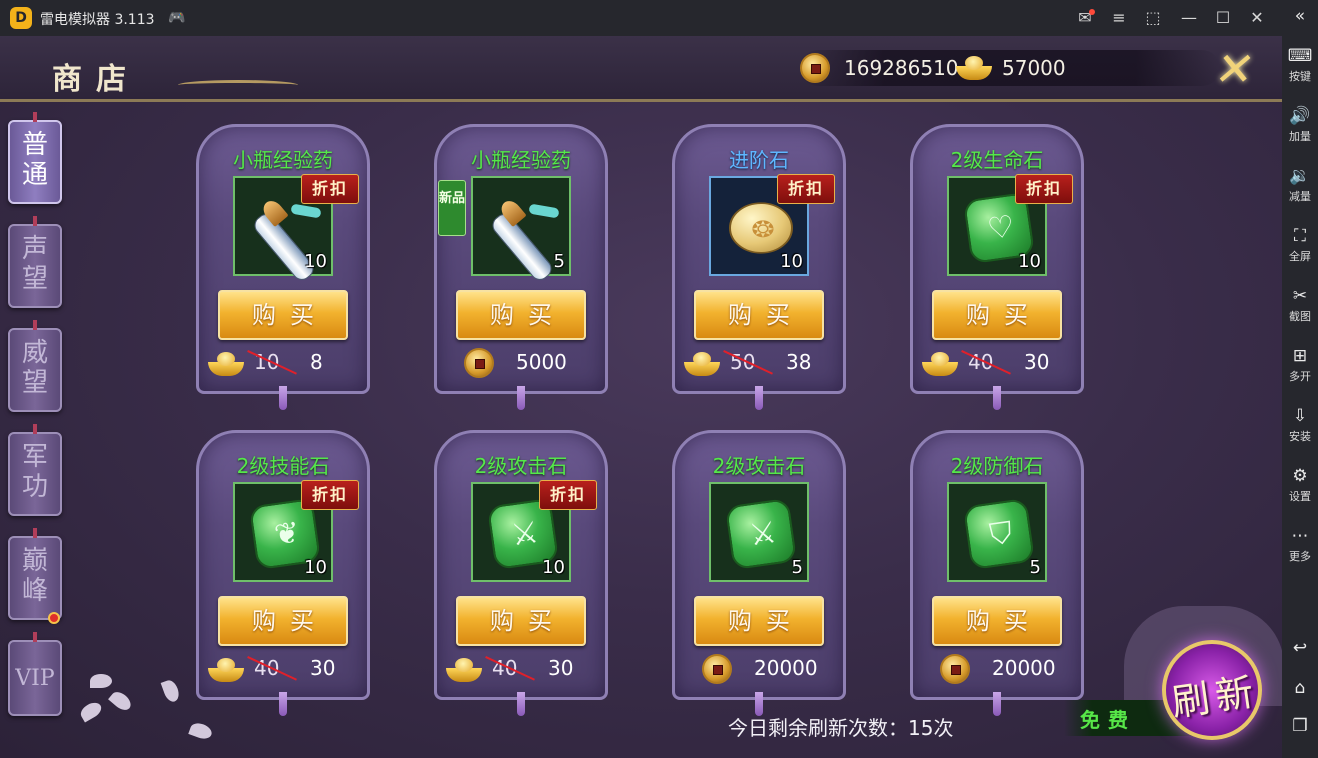 This screenshot has height=758, width=1318. What do you see at coordinates (1300, 16) in the screenshot?
I see `collapse-panel-button: «` at bounding box center [1300, 16].